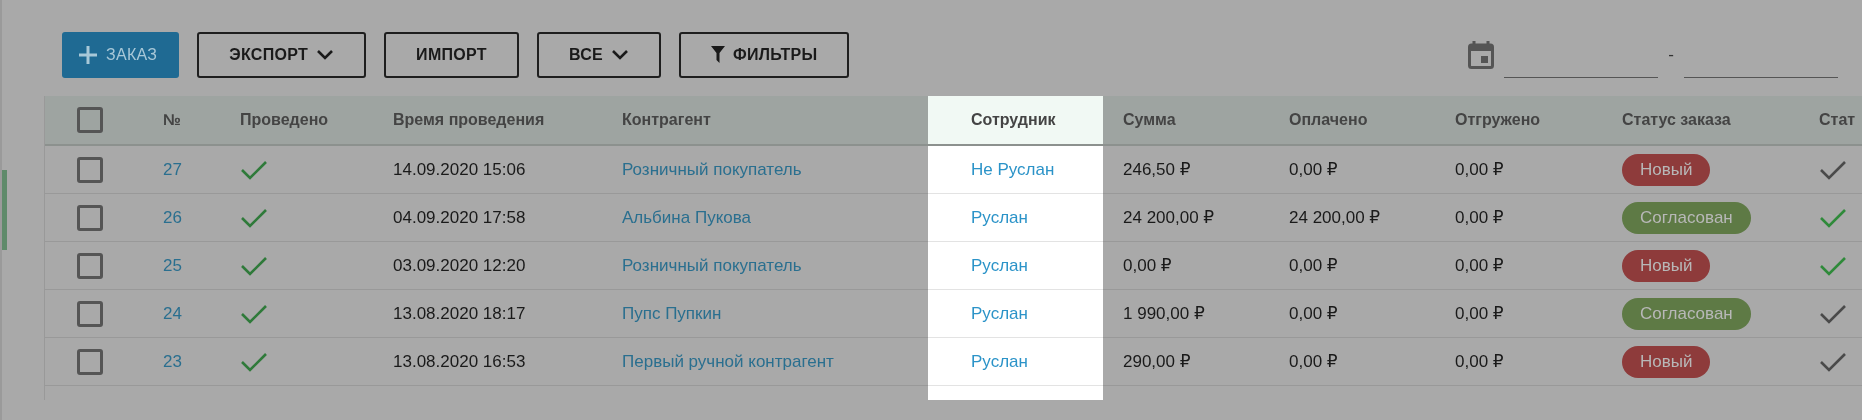  What do you see at coordinates (90, 120) in the screenshot?
I see `select-all-checkbox` at bounding box center [90, 120].